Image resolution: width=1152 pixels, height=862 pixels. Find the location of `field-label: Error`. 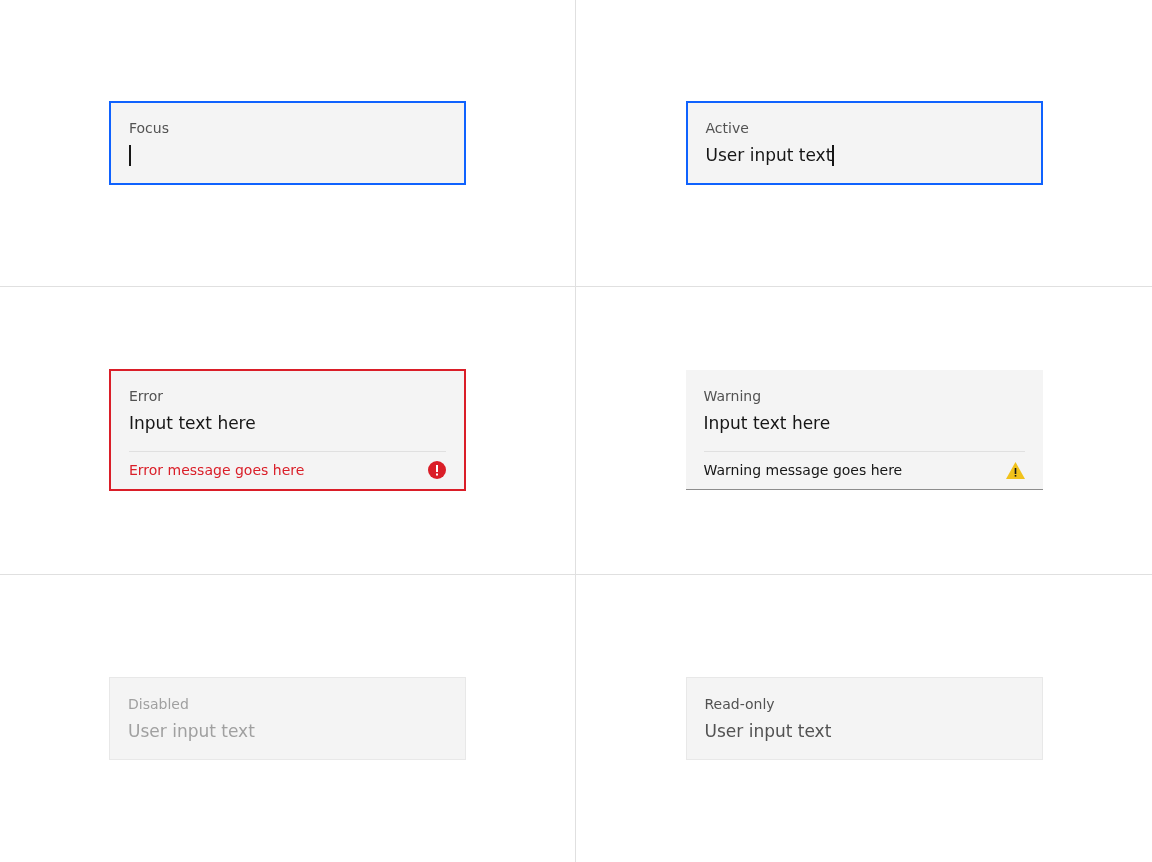

field-label: Error is located at coordinates (147, 396).